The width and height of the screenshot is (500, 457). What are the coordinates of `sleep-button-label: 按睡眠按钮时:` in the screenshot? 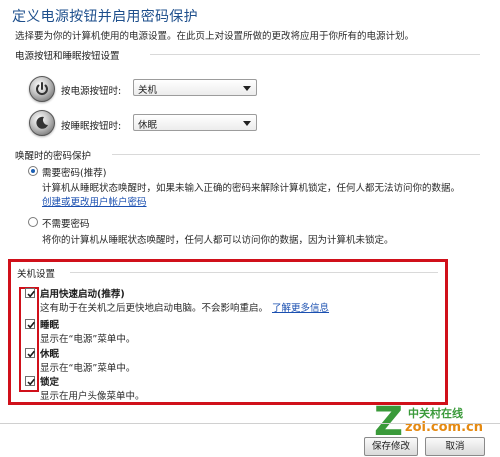 It's located at (91, 126).